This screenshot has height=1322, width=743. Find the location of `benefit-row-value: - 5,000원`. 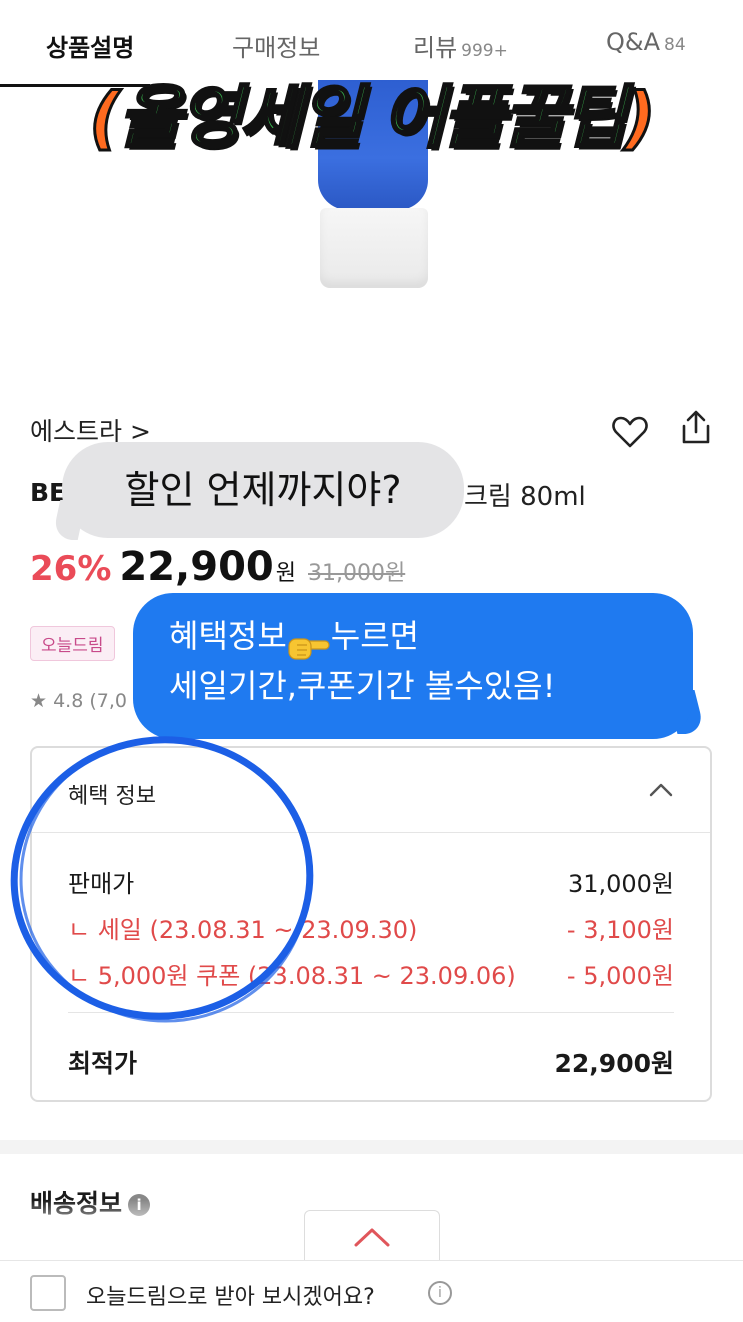

benefit-row-value: - 5,000원 is located at coordinates (620, 976).